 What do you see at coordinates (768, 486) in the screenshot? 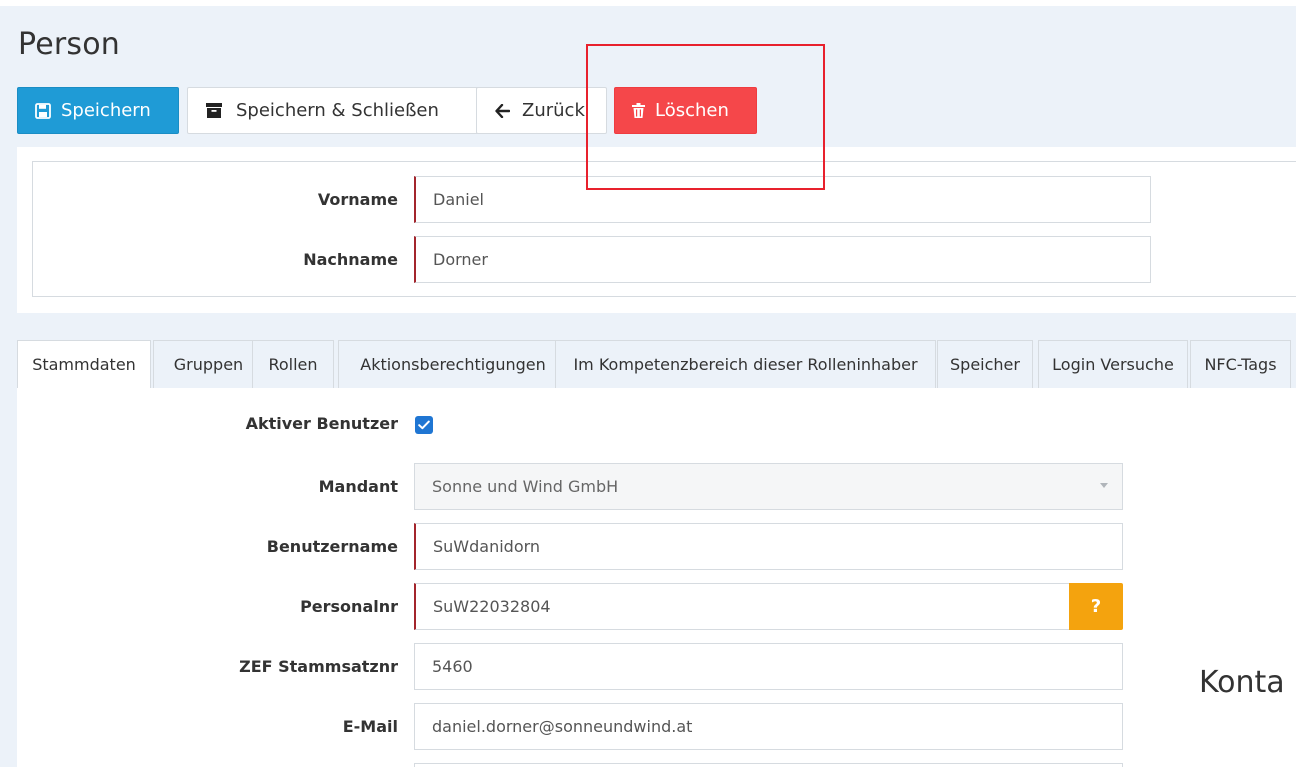
I see `tenant-select: Sonne und Wind GmbH` at bounding box center [768, 486].